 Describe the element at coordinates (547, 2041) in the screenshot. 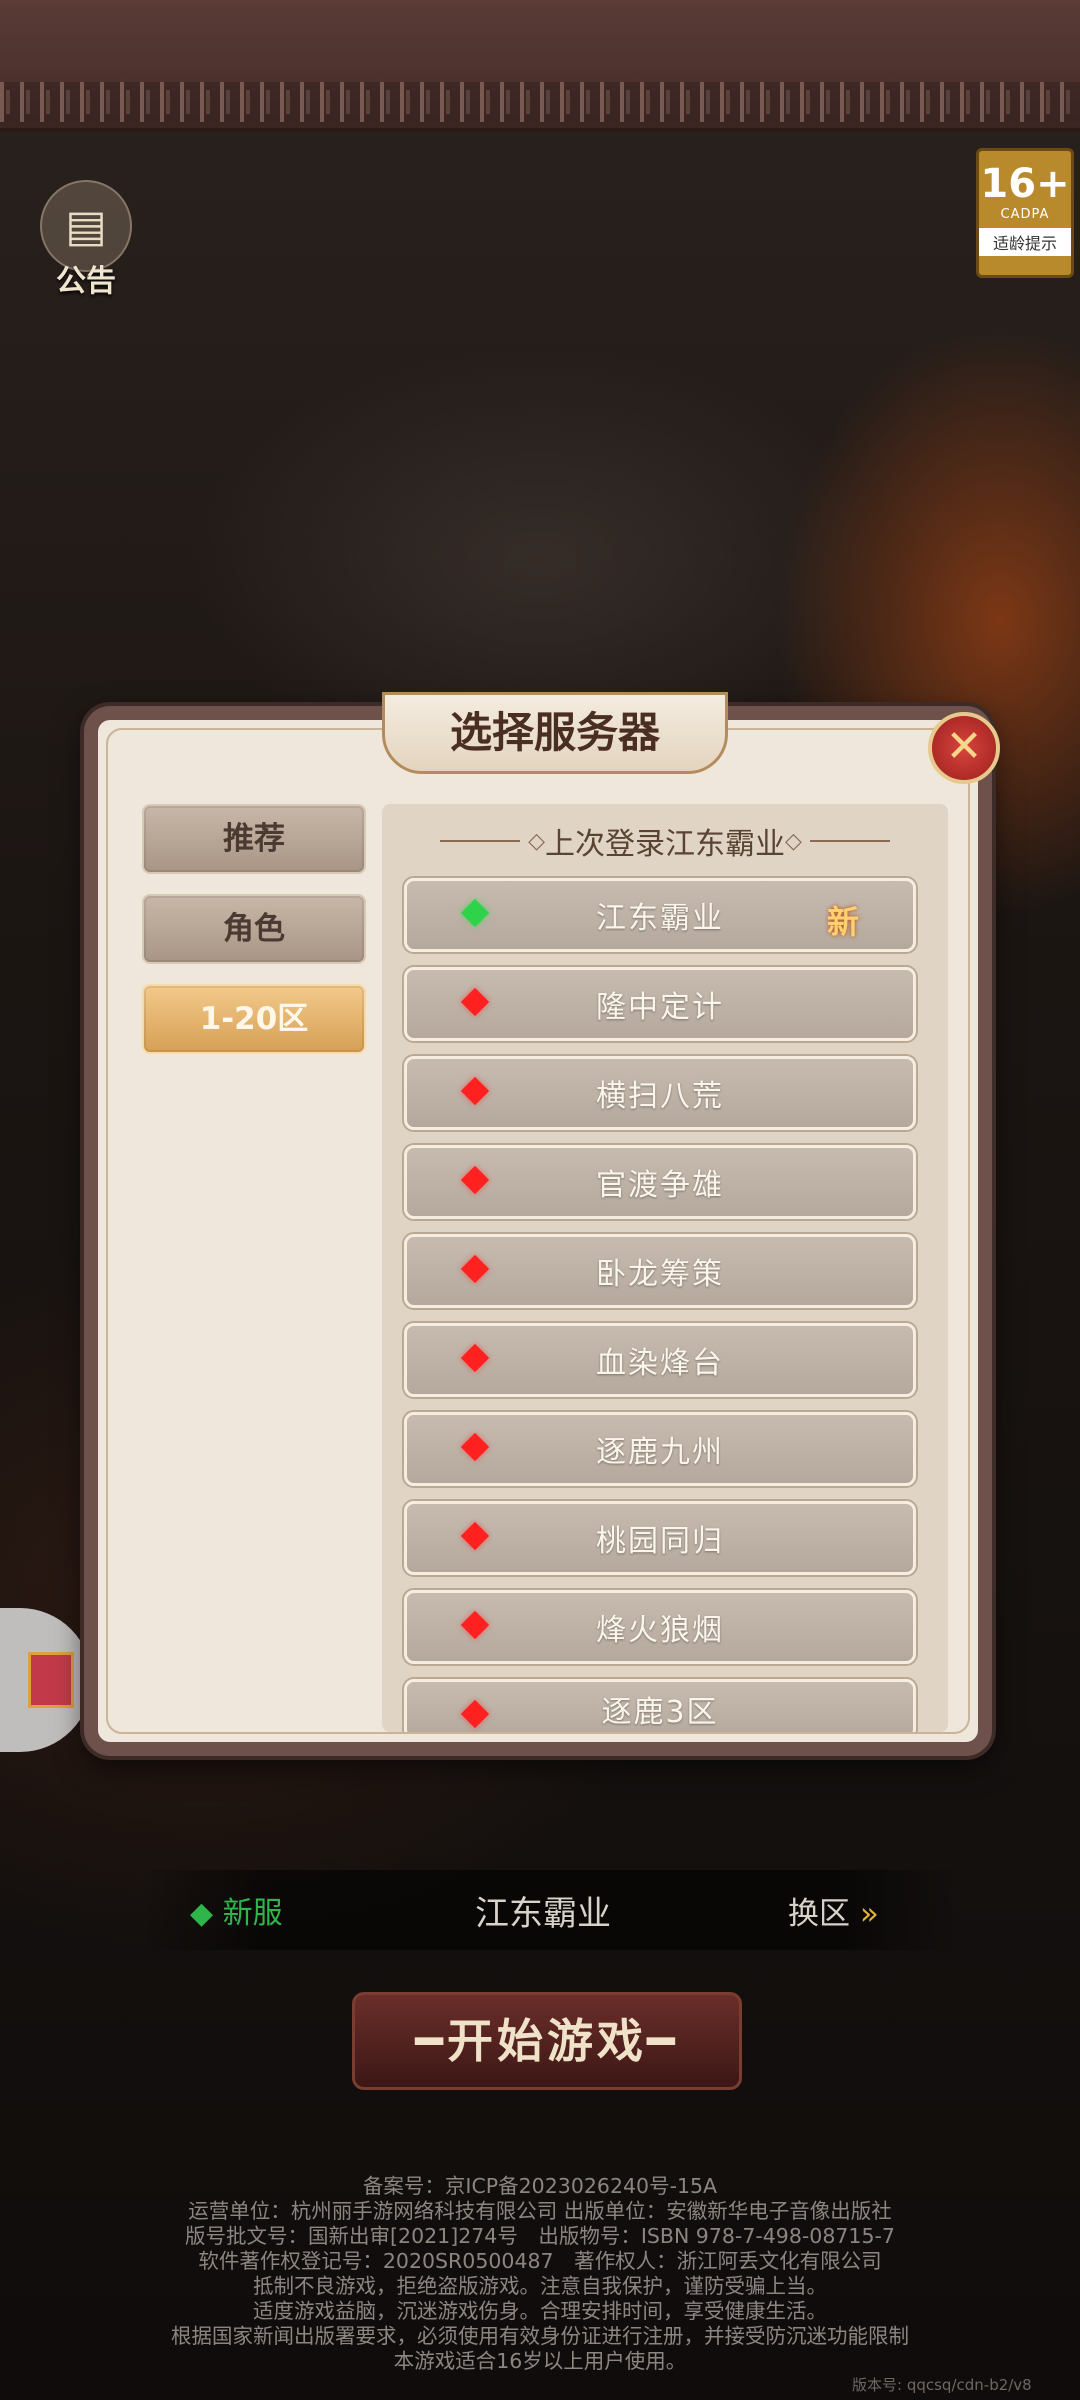

I see `start-game-button: ━开始游戏━` at that location.